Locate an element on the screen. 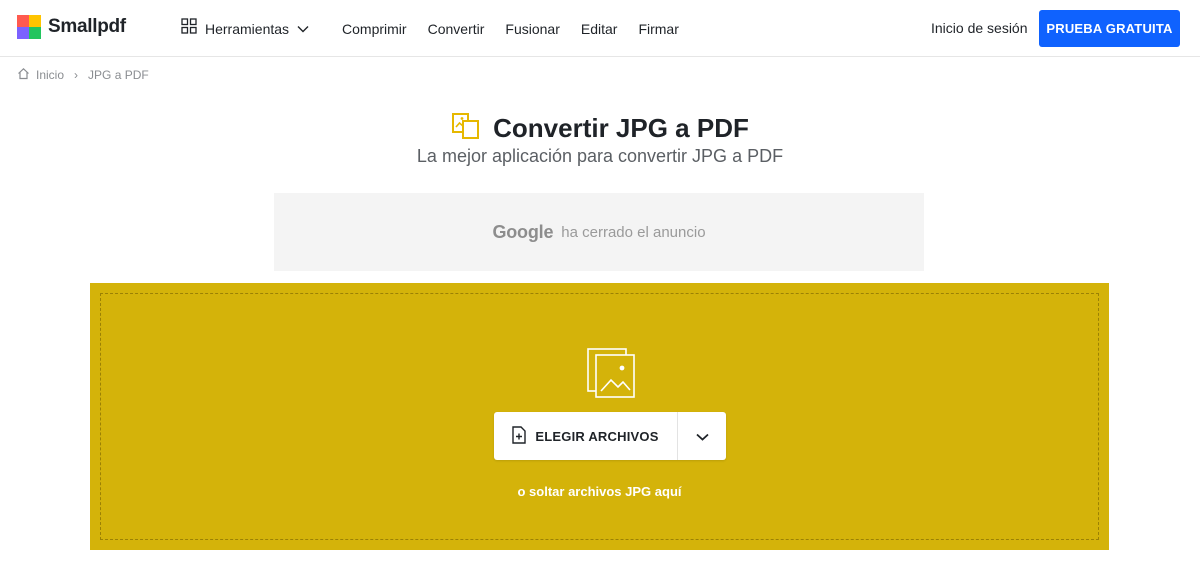 The width and height of the screenshot is (1200, 575). nav-fusionar: Fusionar is located at coordinates (532, 29).